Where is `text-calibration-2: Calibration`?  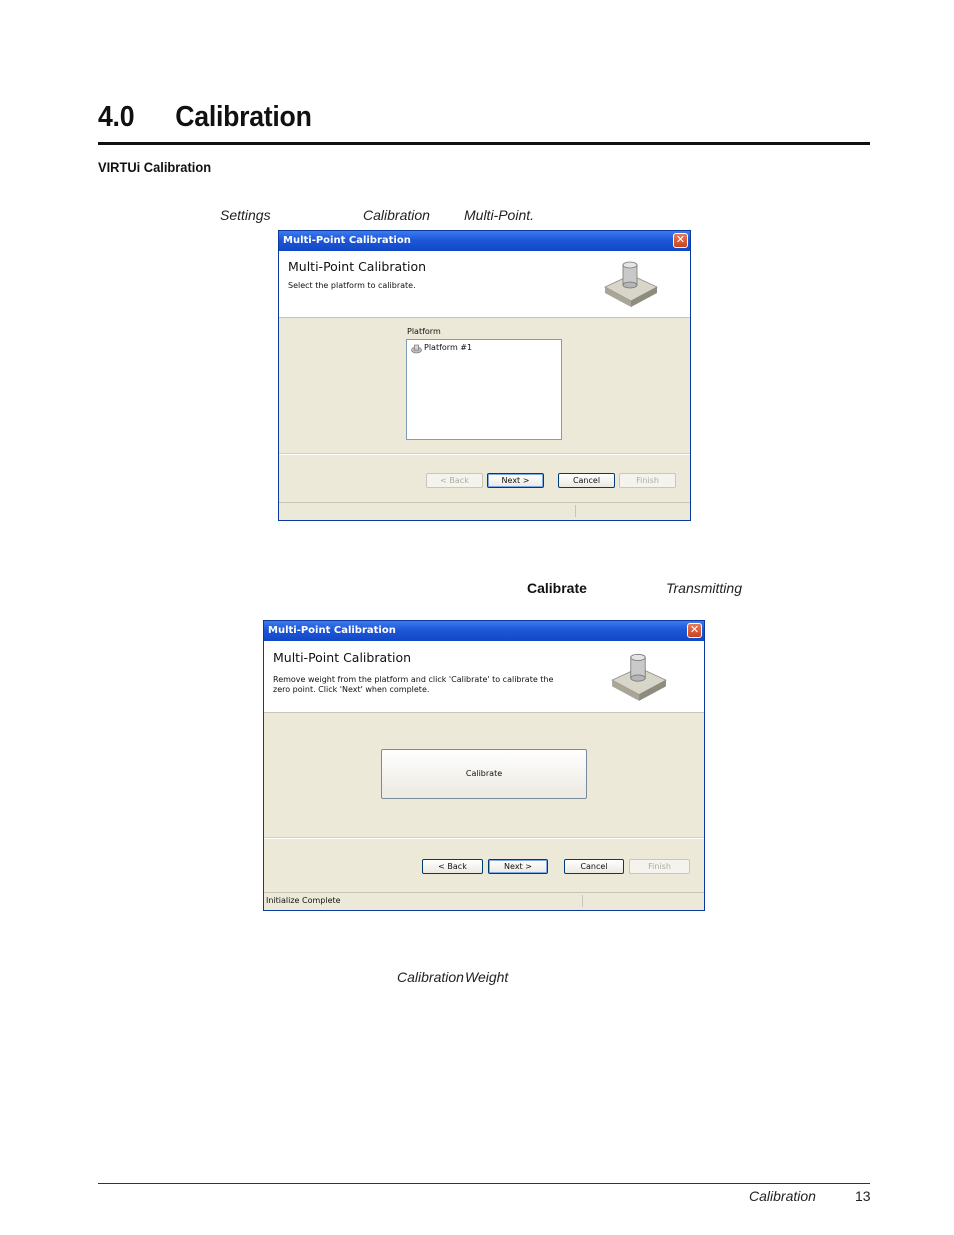 text-calibration-2: Calibration is located at coordinates (430, 977).